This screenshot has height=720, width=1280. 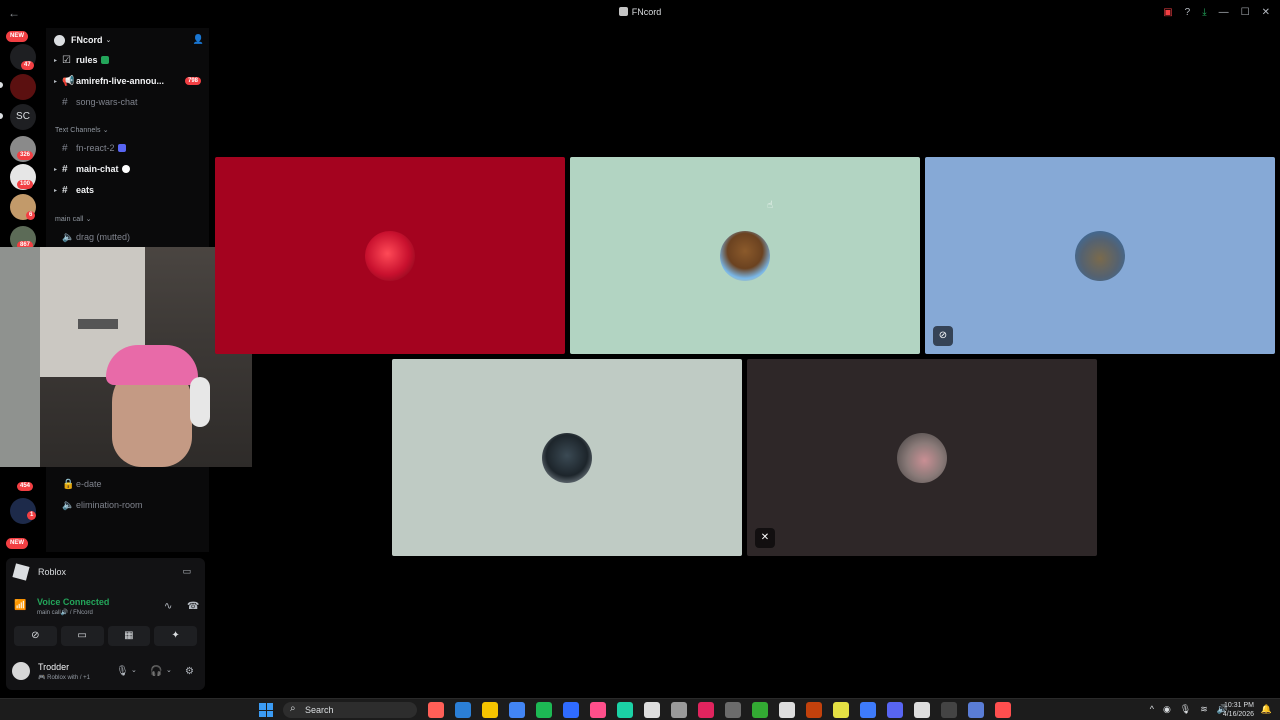 I want to click on download-icon: ⤓, so click(x=1204, y=13).